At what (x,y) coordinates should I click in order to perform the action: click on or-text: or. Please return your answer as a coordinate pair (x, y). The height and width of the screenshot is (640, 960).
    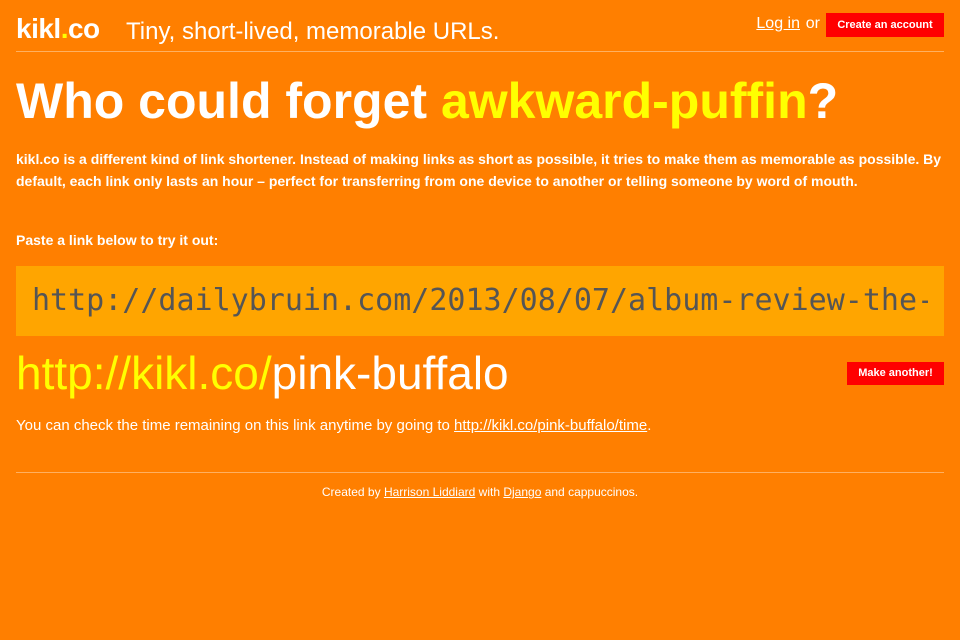
    Looking at the image, I should click on (812, 23).